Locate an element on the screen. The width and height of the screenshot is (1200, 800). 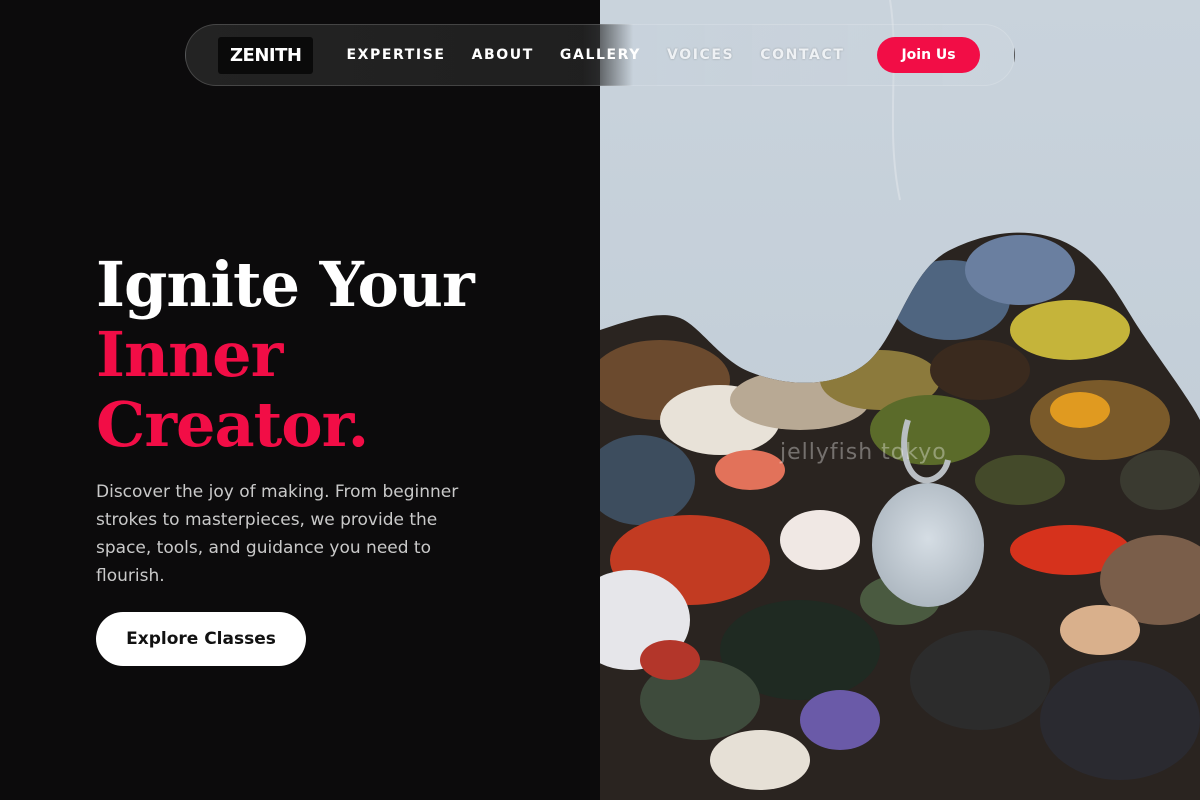
brand-logo: ZENITH is located at coordinates (266, 55).